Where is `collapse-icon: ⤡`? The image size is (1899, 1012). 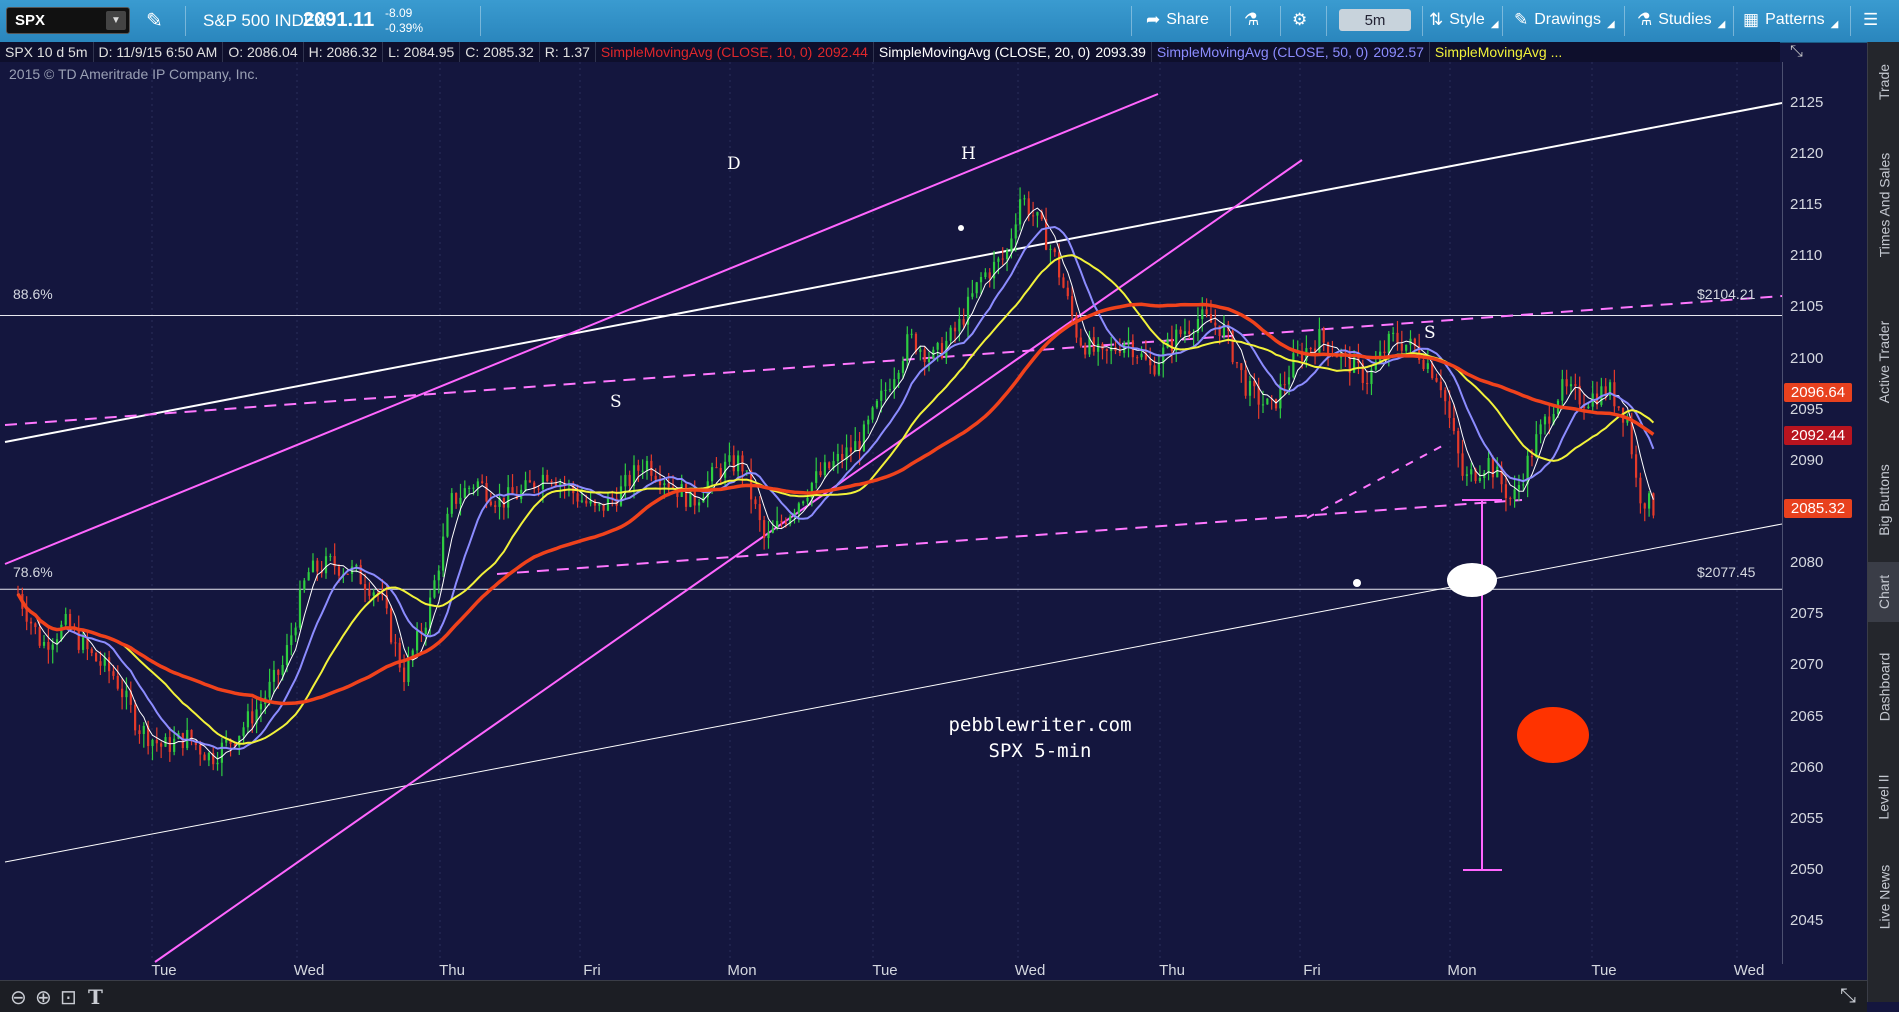 collapse-icon: ⤡ is located at coordinates (1796, 52).